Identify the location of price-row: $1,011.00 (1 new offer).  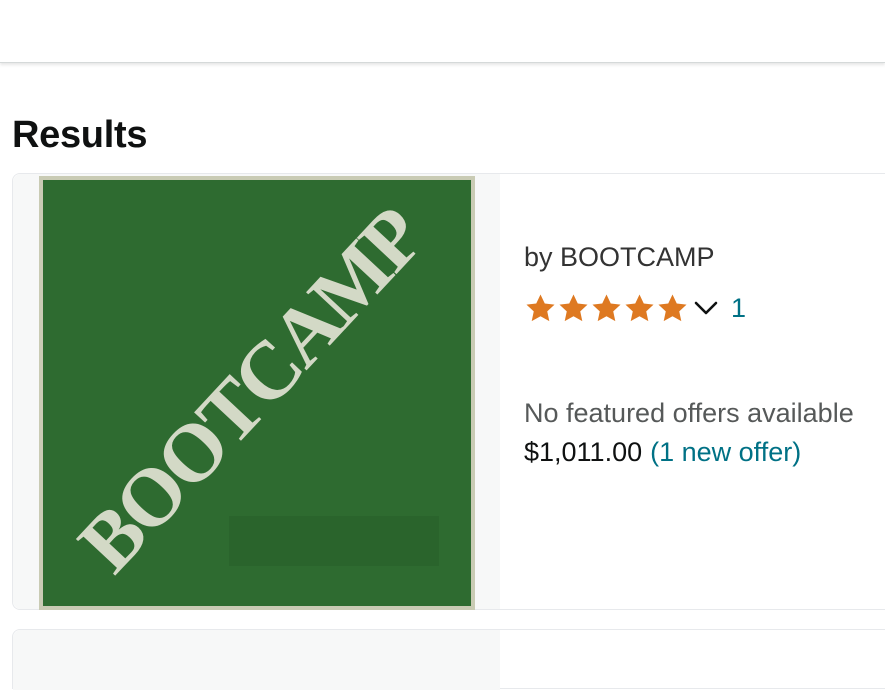
(662, 452).